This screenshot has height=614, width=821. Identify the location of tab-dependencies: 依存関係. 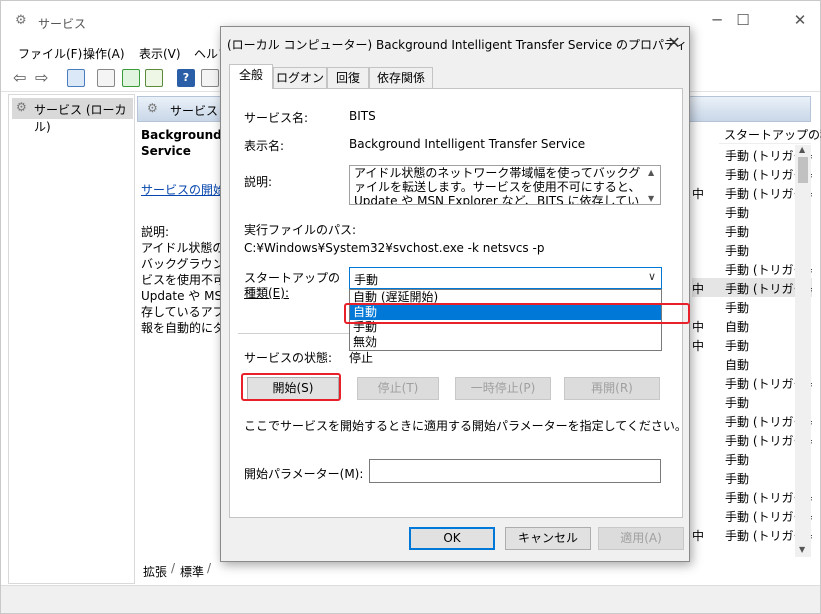
(401, 77).